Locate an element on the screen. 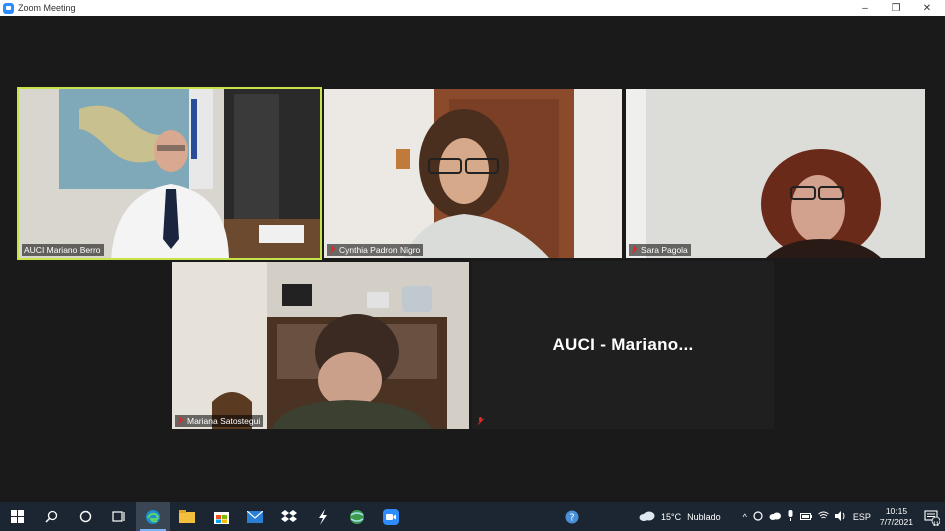 This screenshot has height=531, width=945. clock-time: 10:15 is located at coordinates (896, 510).